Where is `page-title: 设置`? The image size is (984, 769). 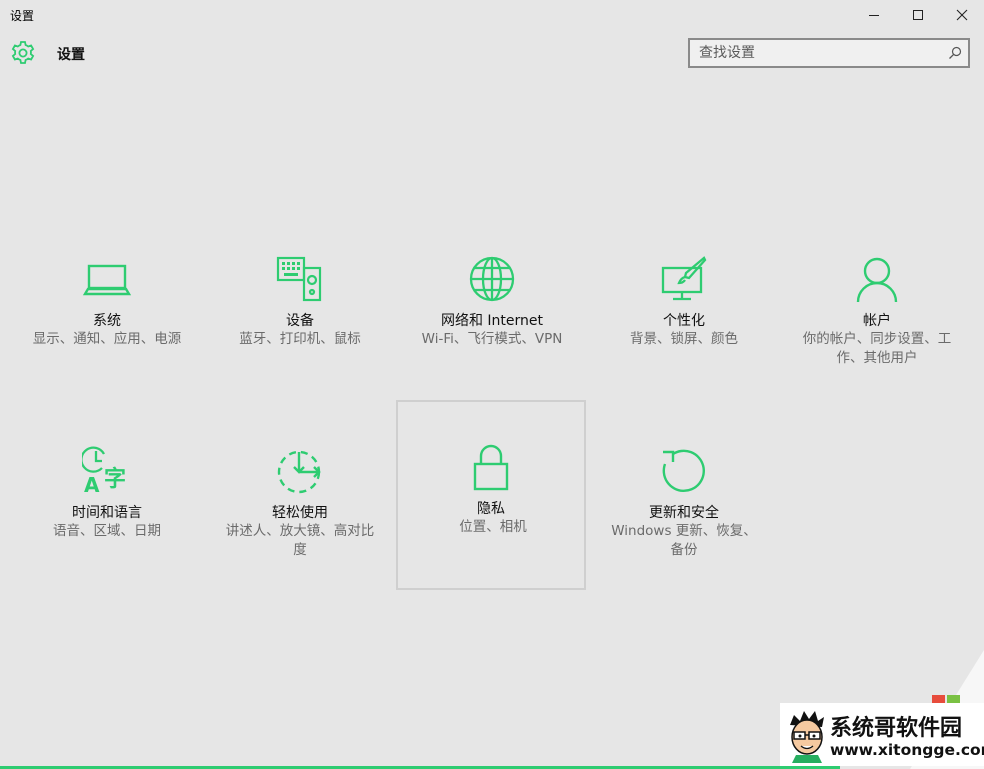 page-title: 设置 is located at coordinates (71, 55).